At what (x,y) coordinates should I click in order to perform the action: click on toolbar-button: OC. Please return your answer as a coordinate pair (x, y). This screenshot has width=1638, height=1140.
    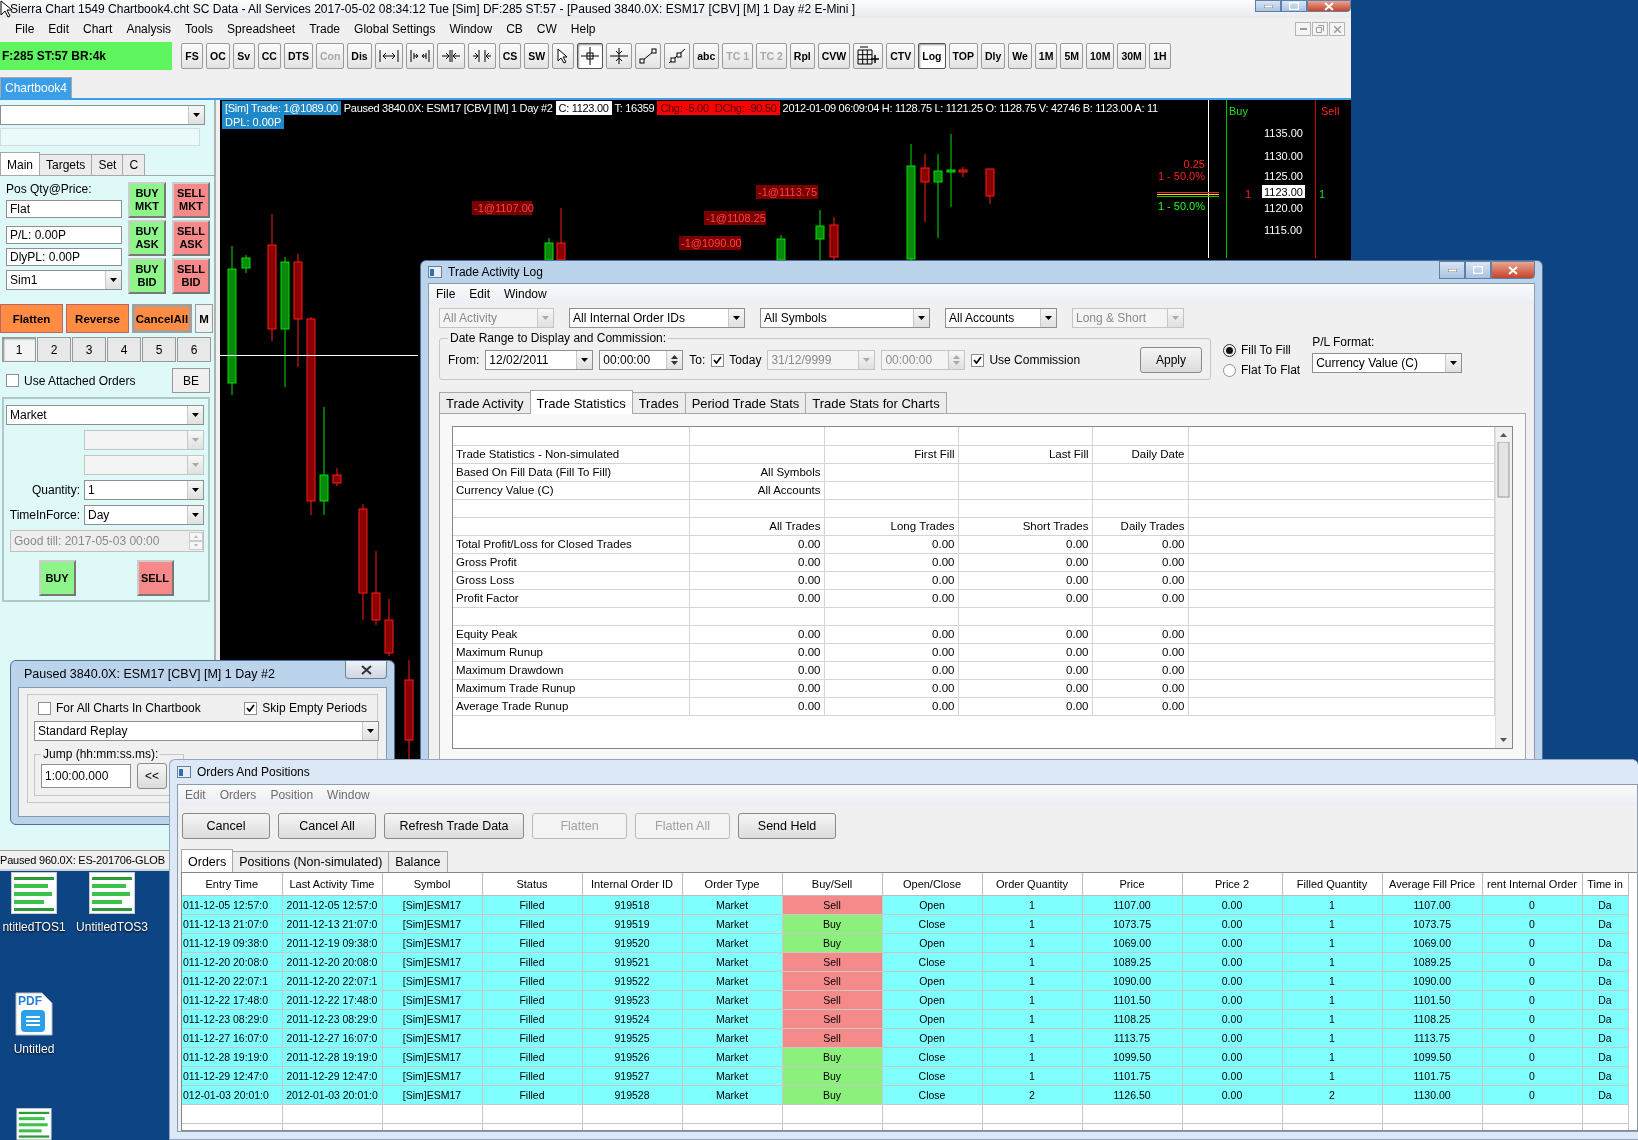
    Looking at the image, I should click on (218, 56).